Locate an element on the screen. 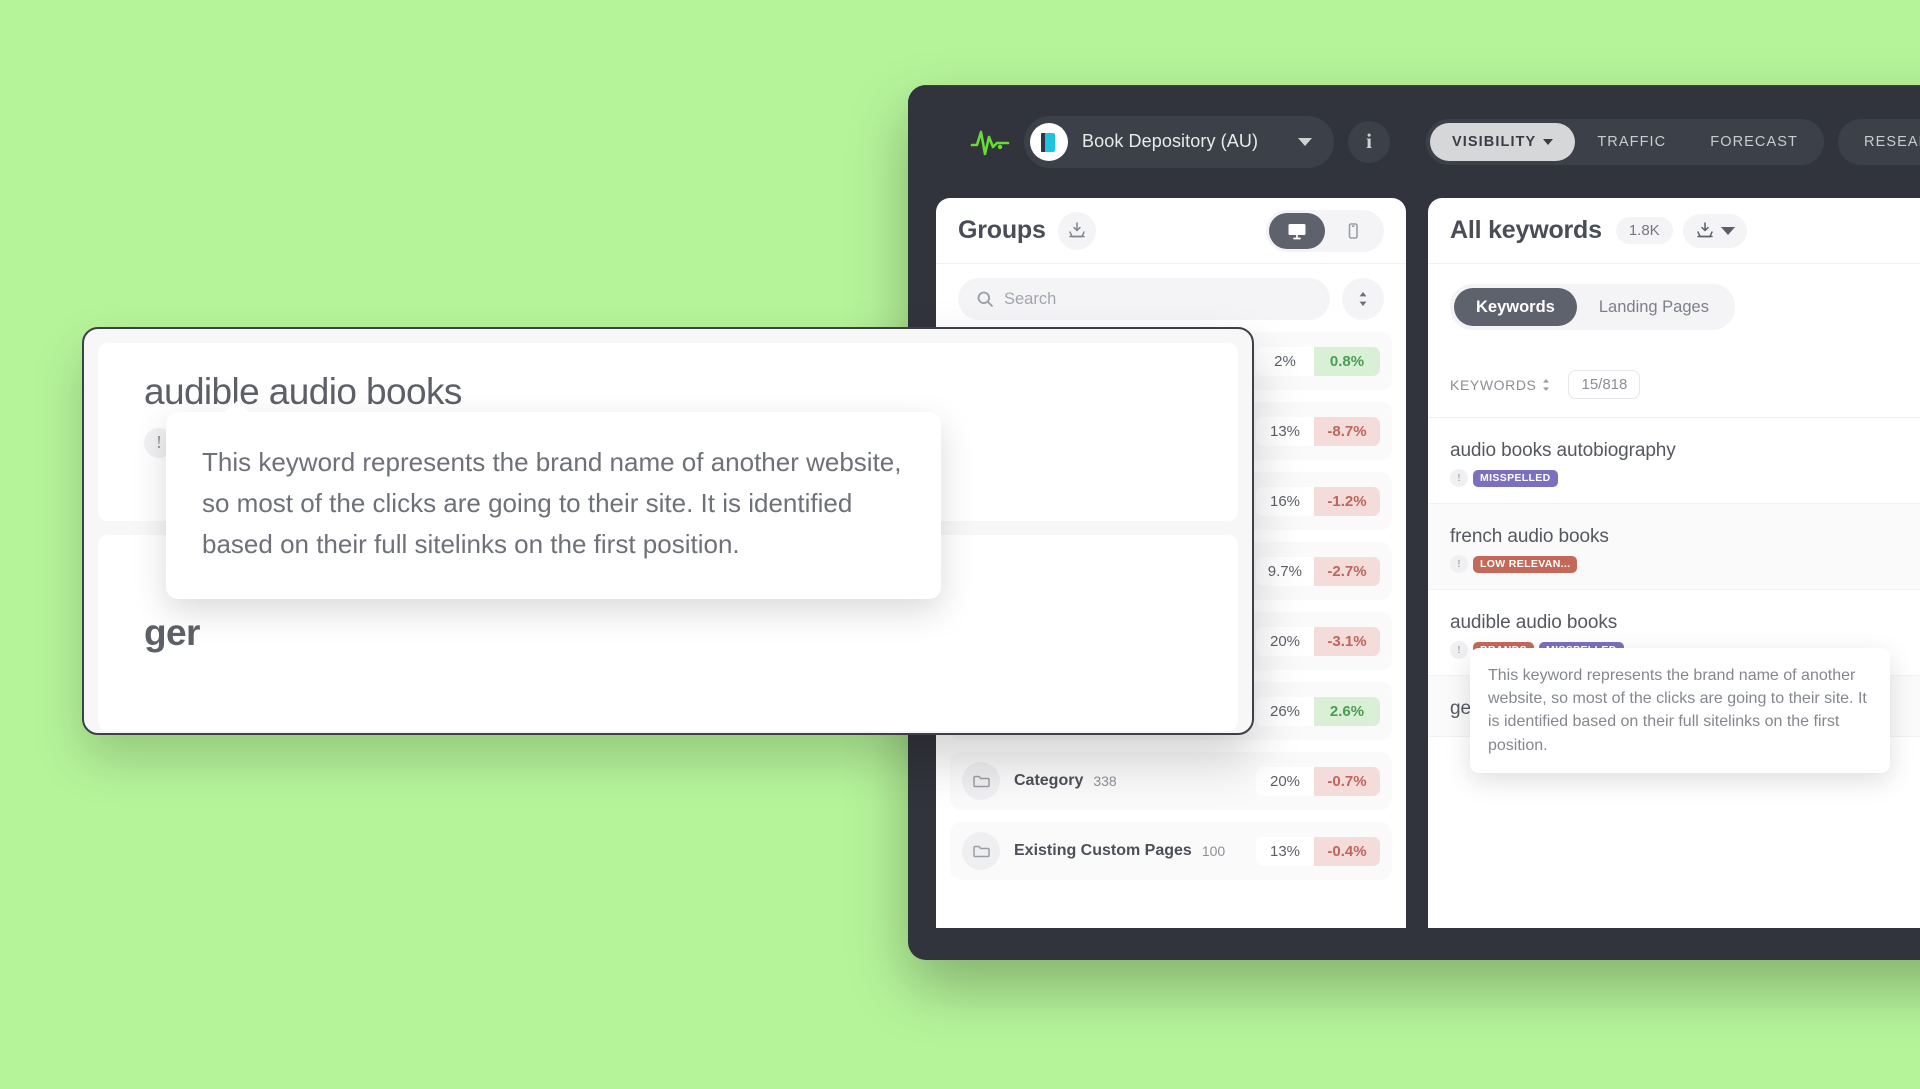 Image resolution: width=1920 pixels, height=1089 pixels. group-metrics: 13% -0.4% is located at coordinates (1318, 851).